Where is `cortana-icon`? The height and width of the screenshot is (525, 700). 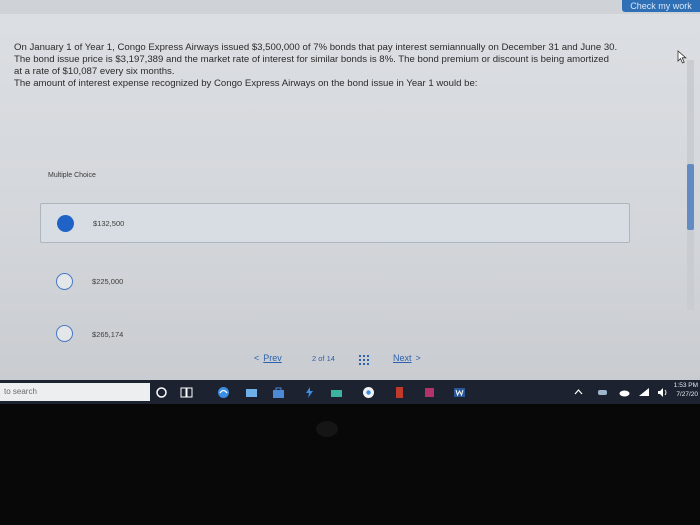
cortana-icon is located at coordinates (161, 392).